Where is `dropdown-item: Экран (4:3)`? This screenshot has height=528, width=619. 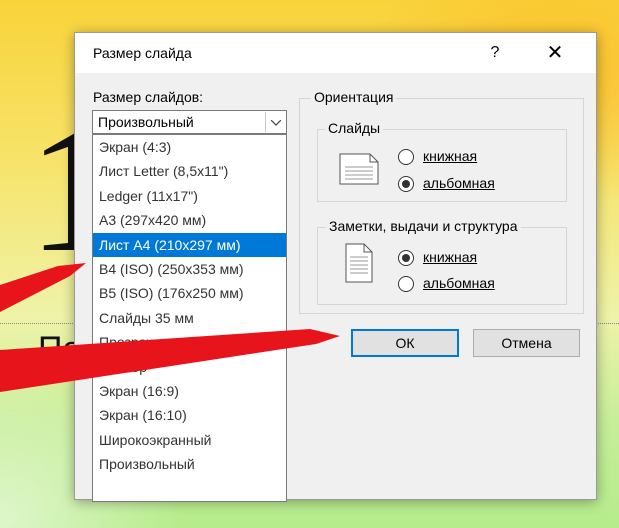 dropdown-item: Экран (4:3) is located at coordinates (189, 147).